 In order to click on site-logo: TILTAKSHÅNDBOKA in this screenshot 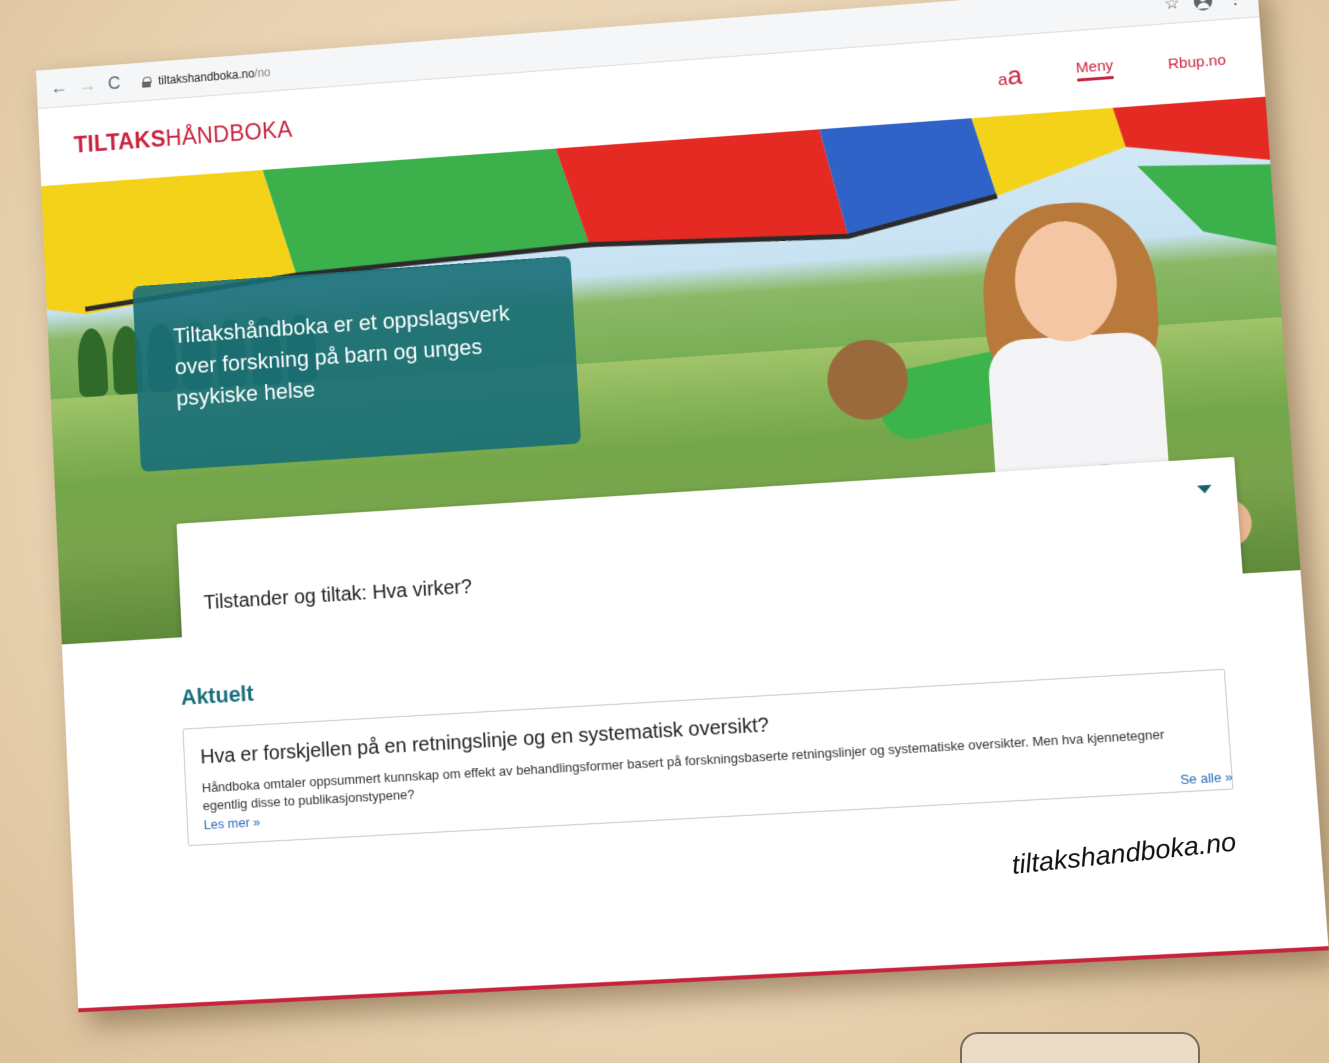, I will do `click(183, 137)`.